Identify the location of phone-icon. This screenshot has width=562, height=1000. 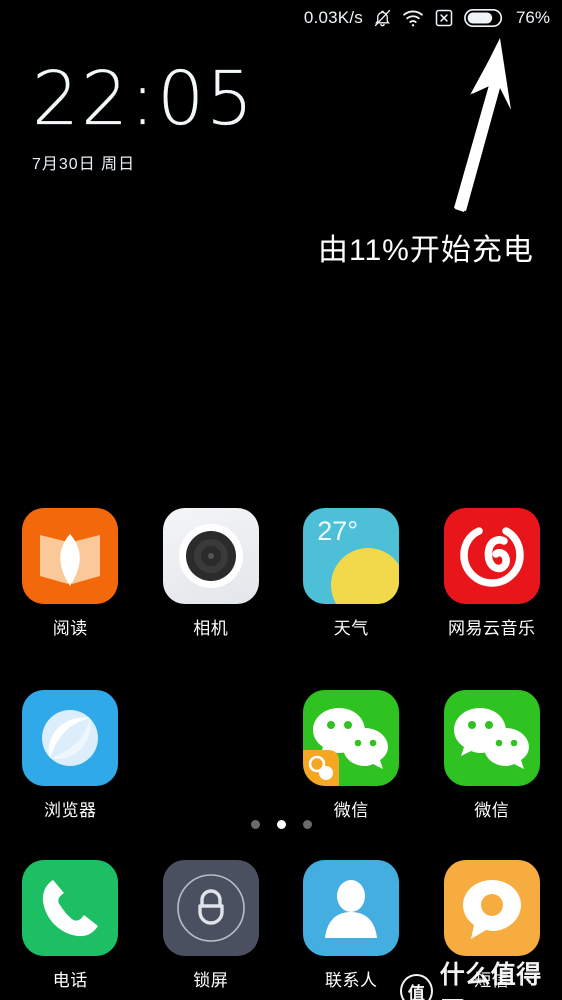
(70, 908).